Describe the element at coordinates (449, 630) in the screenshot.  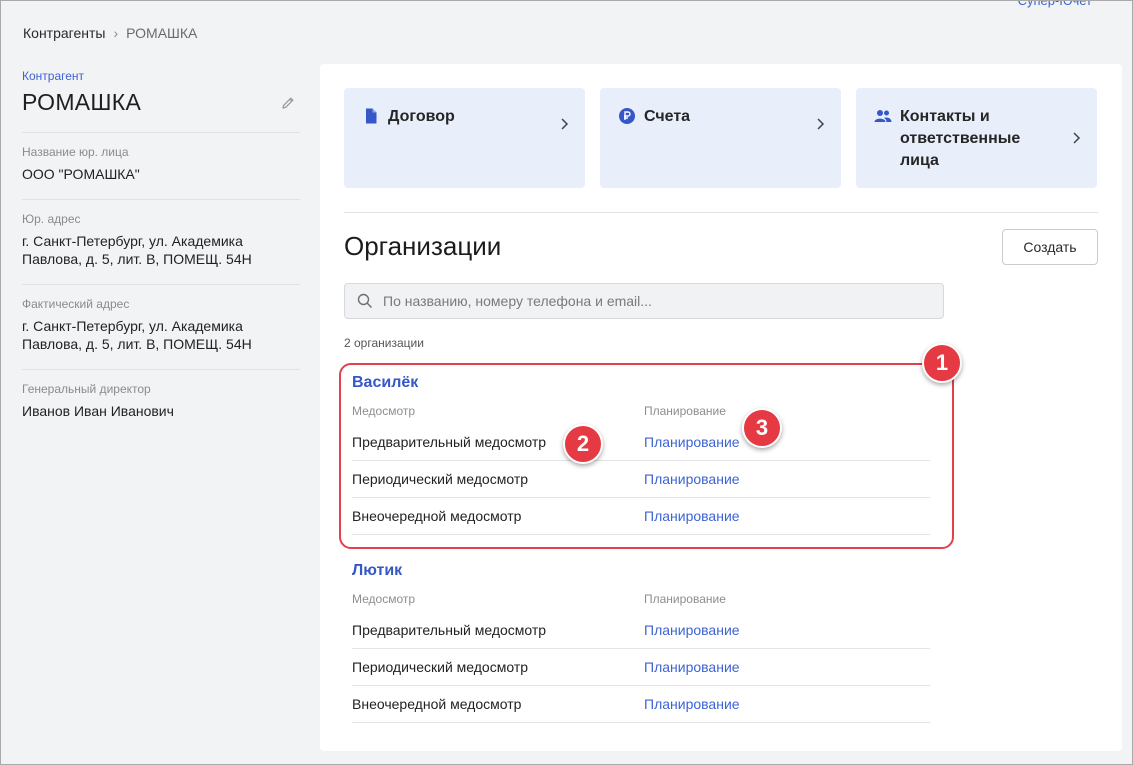
I see `exam-name: Предварительный медосмотр` at that location.